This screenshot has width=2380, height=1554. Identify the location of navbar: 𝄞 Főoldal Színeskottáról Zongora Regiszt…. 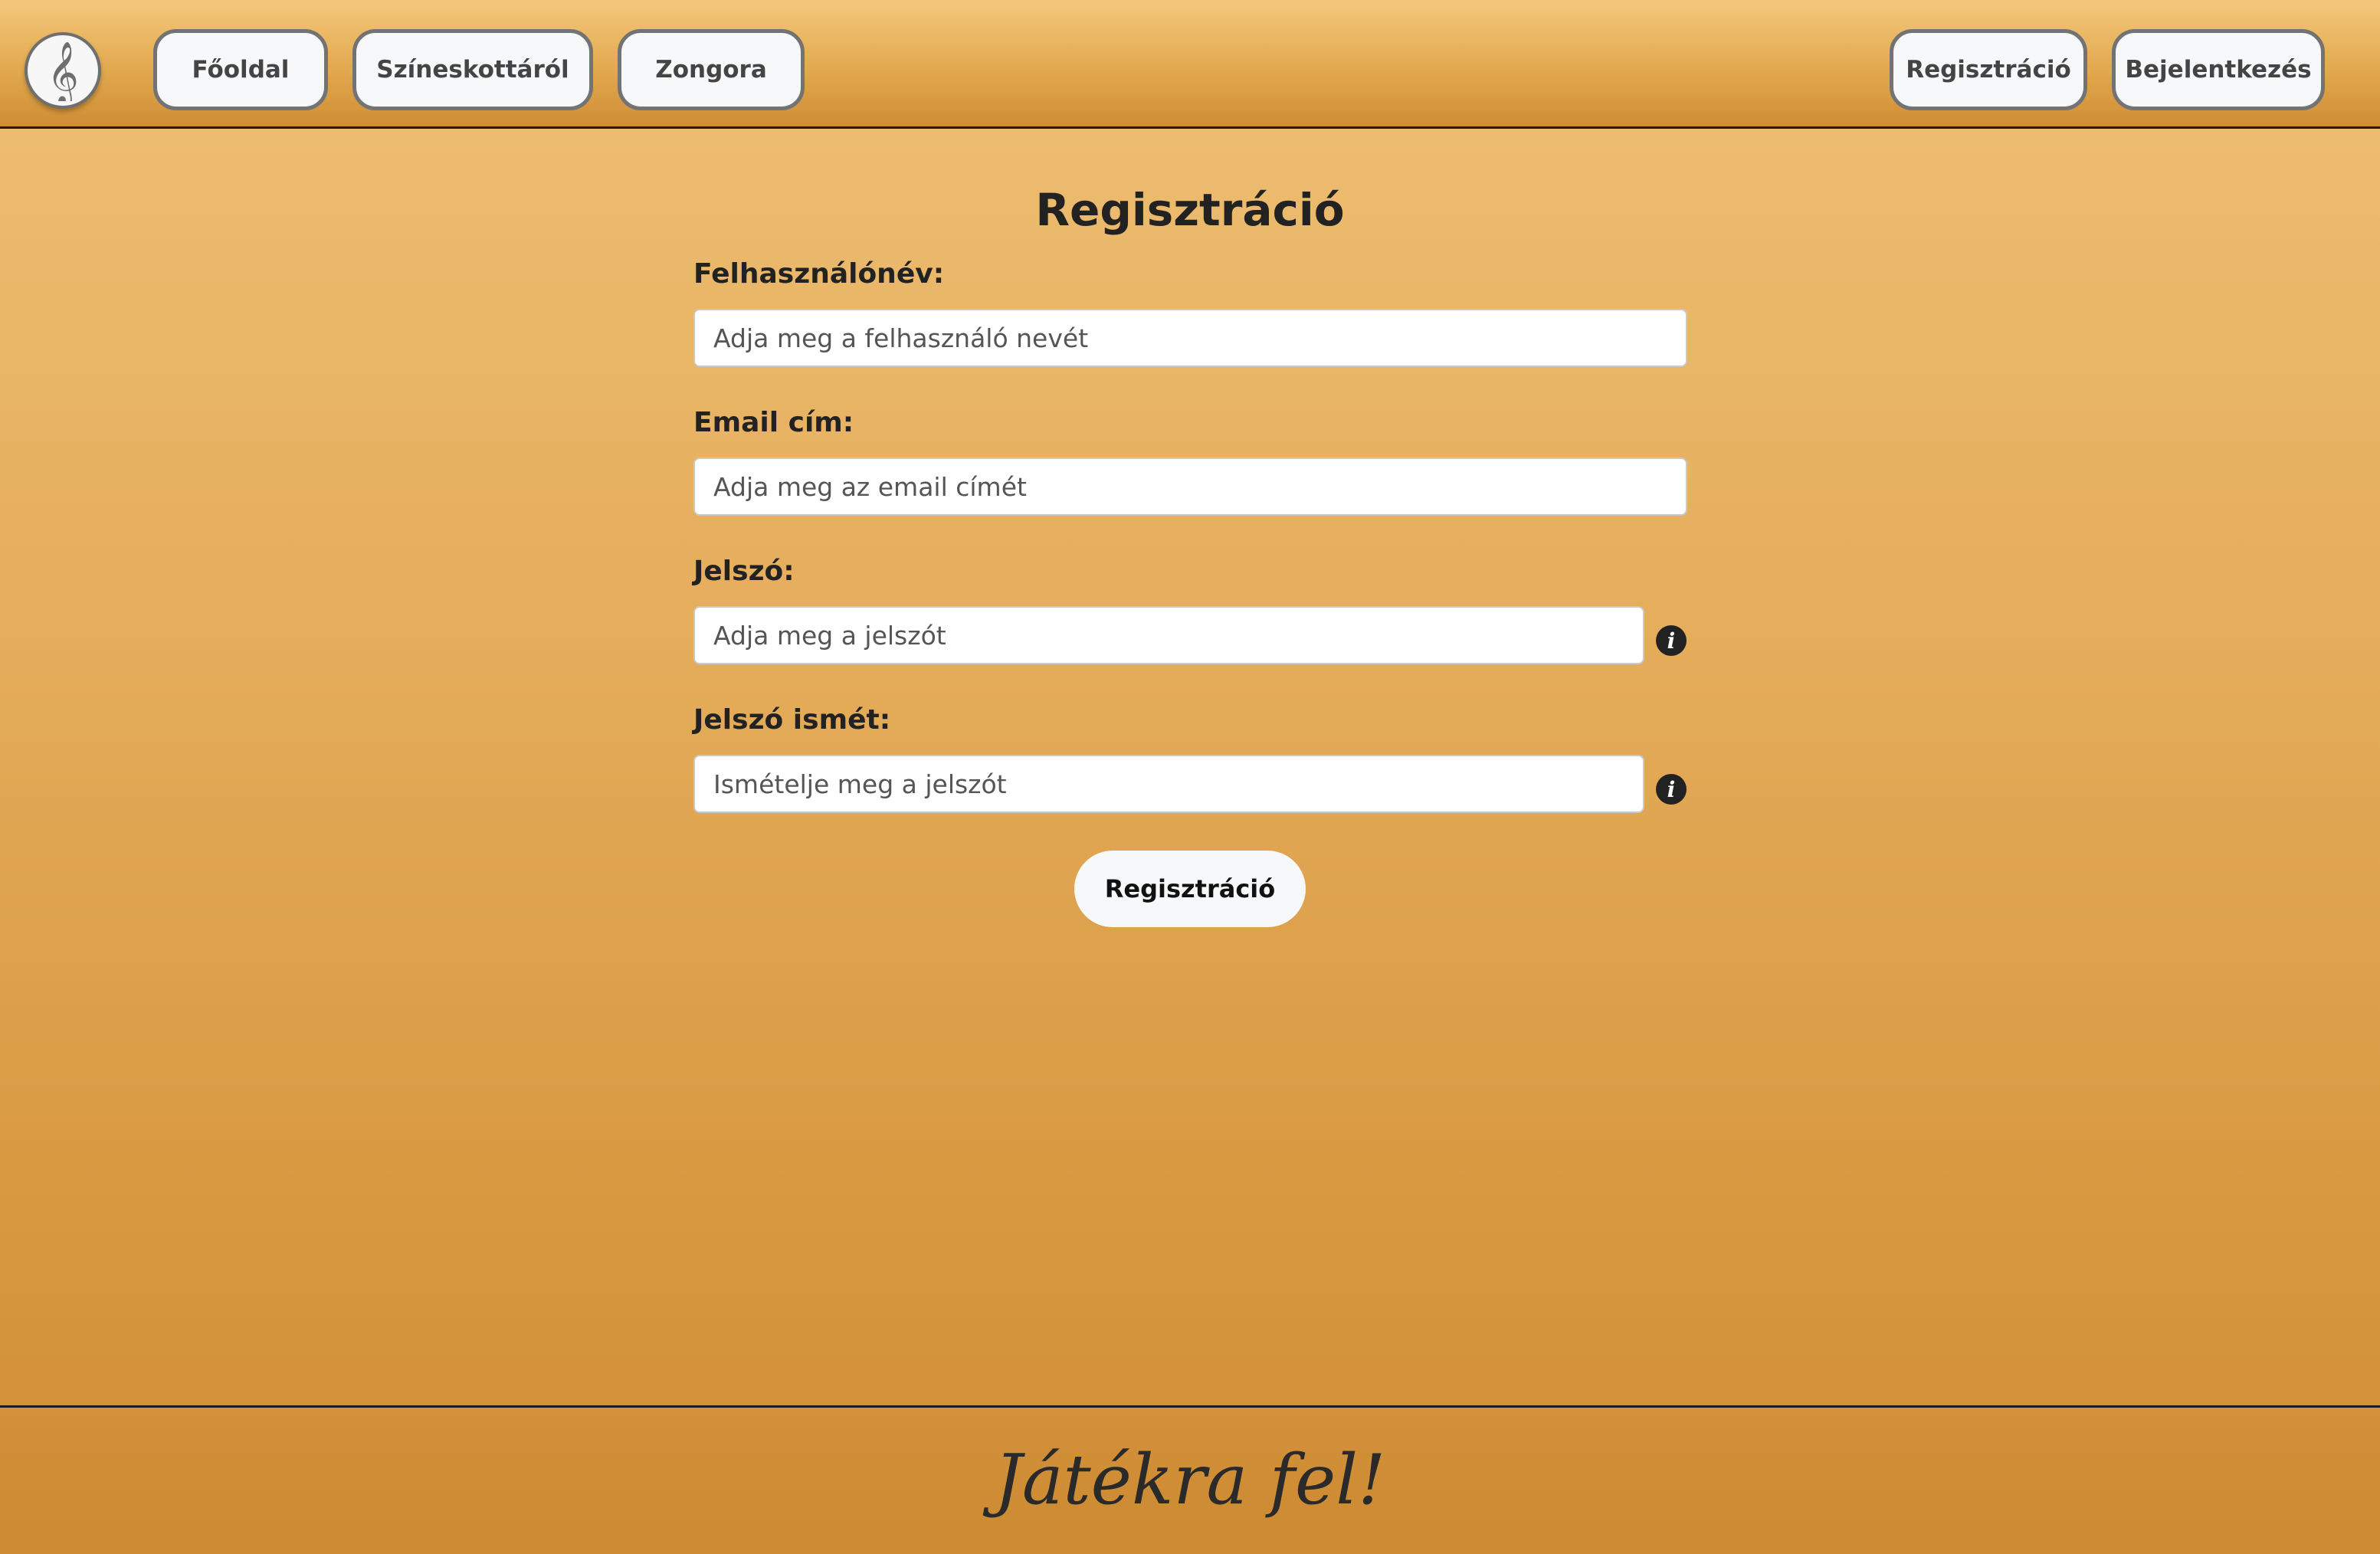
(1190, 64).